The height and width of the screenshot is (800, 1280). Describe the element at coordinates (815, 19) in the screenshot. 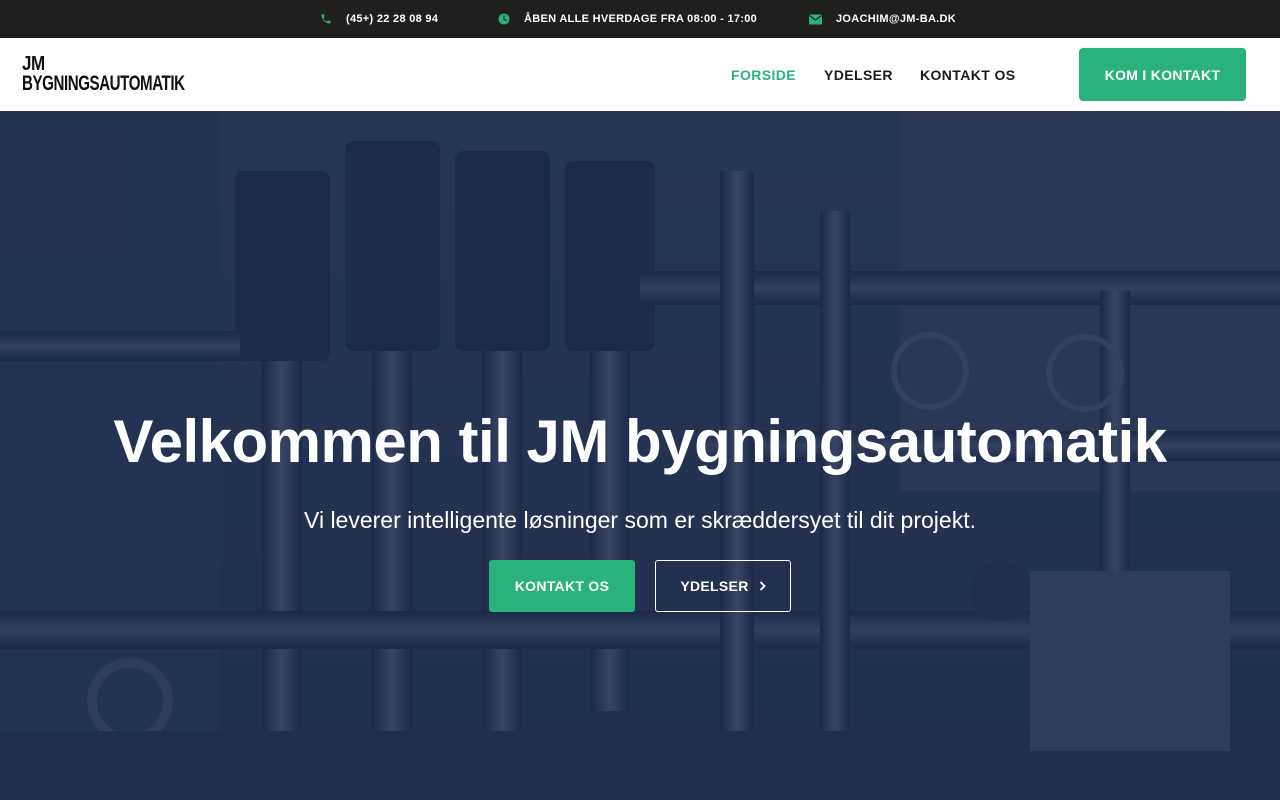

I see `envelope-icon` at that location.